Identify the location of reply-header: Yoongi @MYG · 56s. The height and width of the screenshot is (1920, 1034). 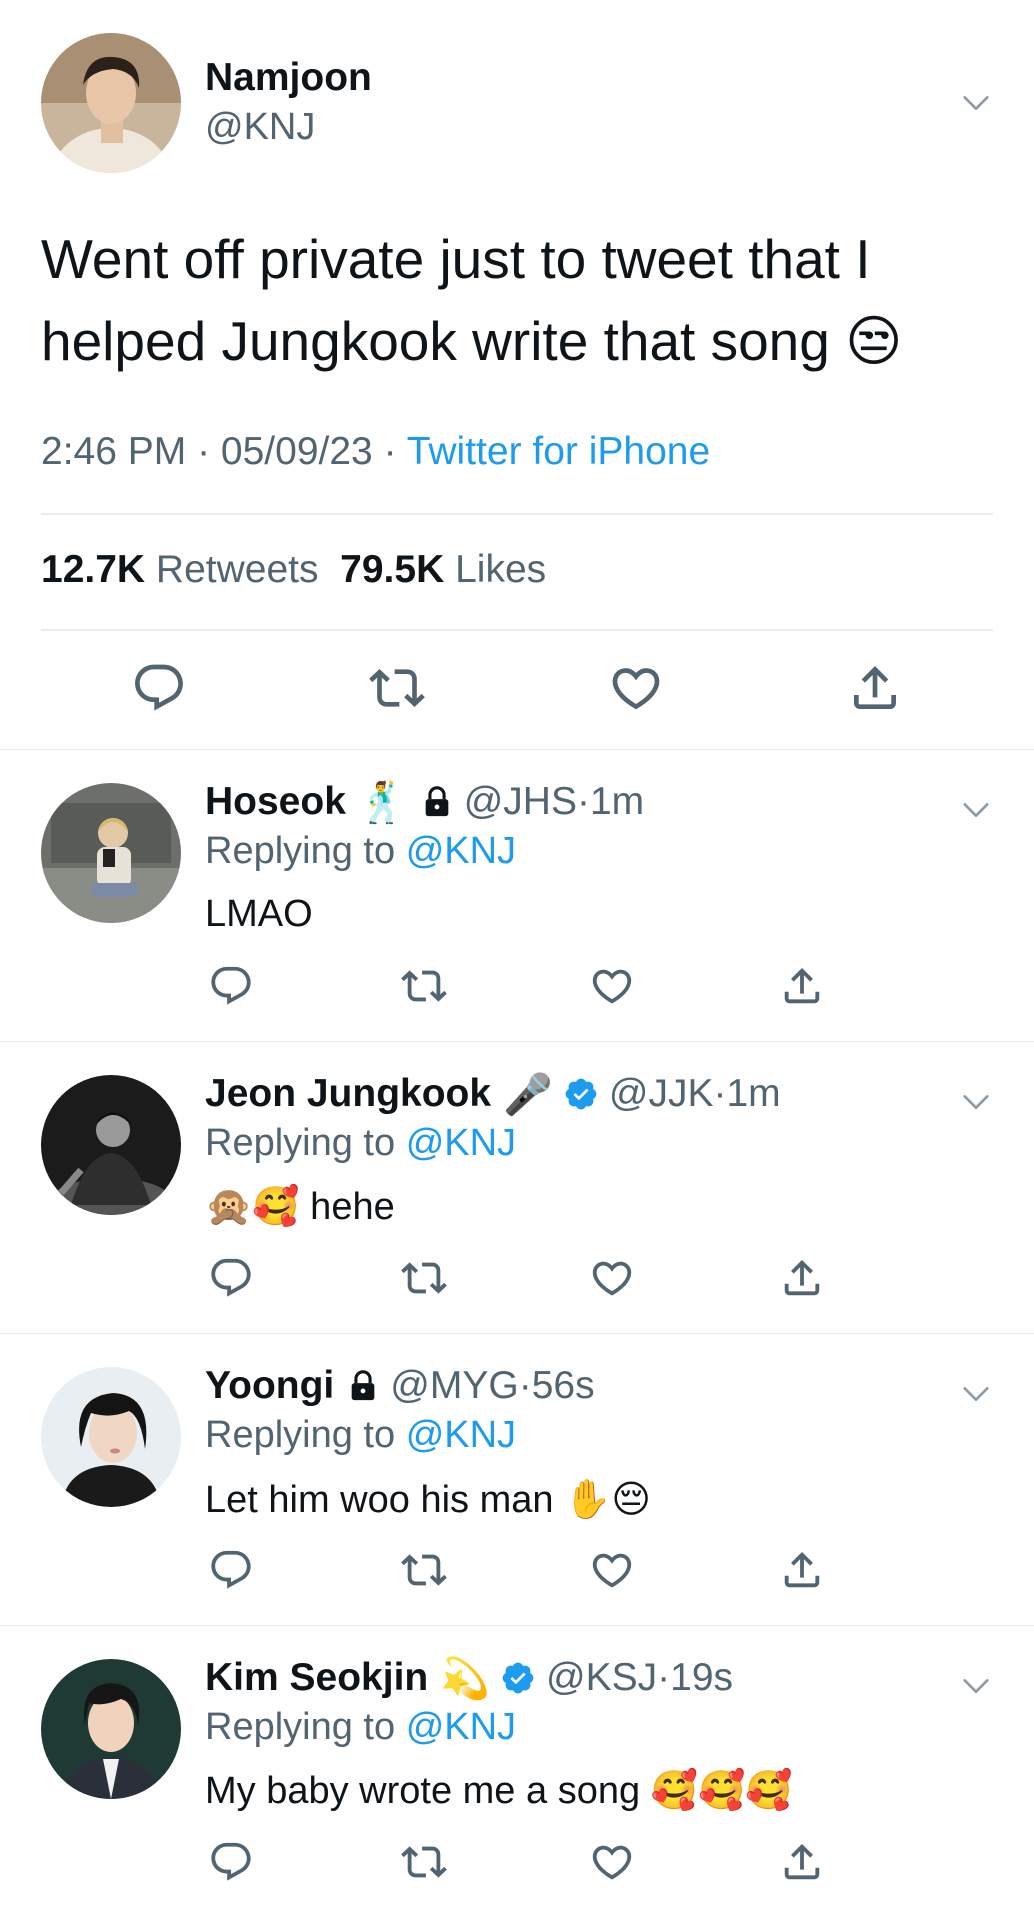
(400, 1386).